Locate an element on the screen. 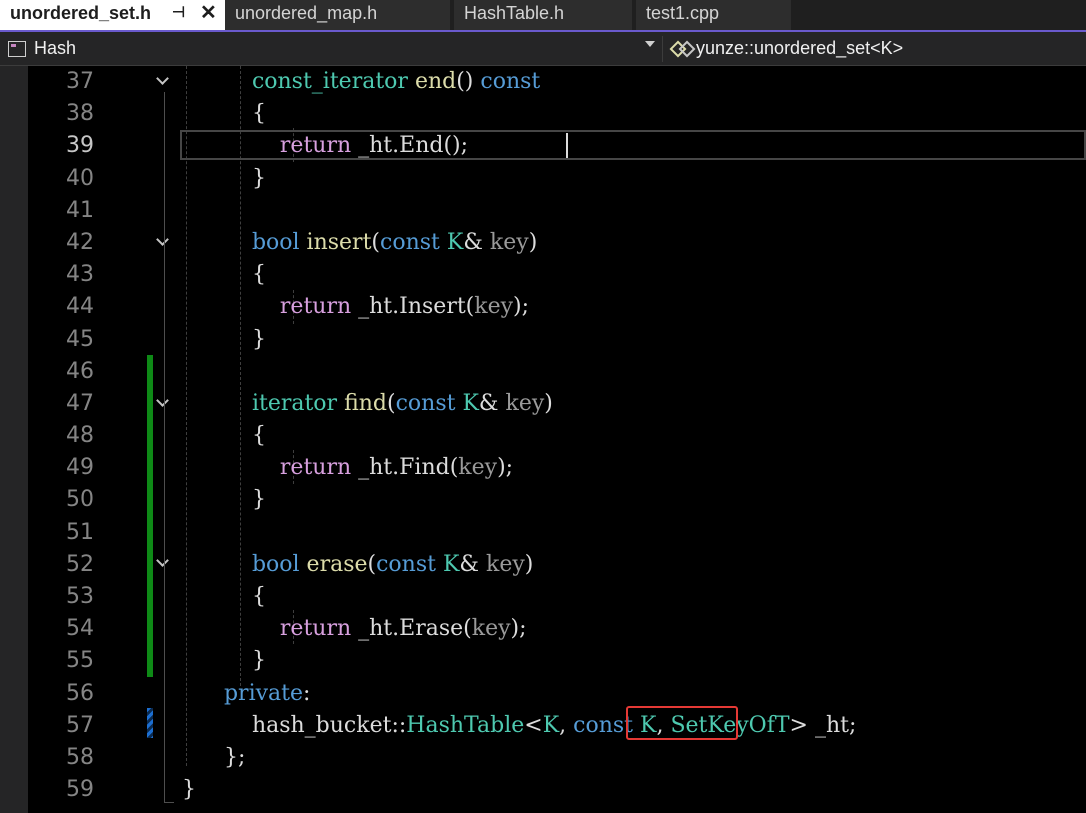  line-number: 50 is located at coordinates (80, 500).